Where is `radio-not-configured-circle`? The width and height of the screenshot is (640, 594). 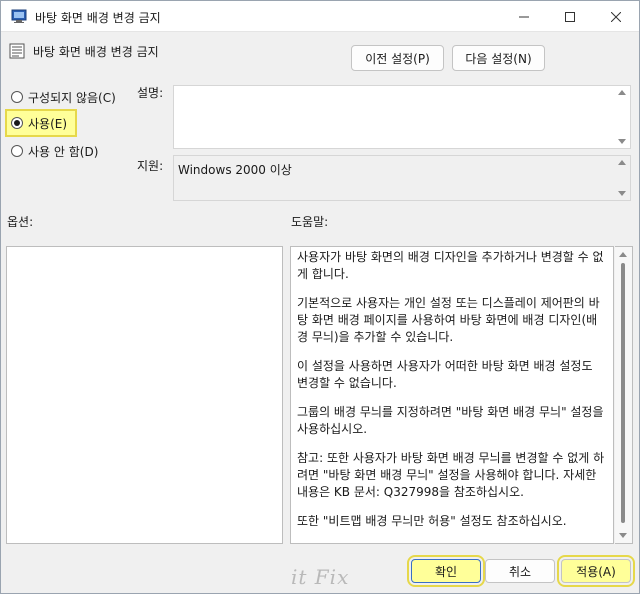 radio-not-configured-circle is located at coordinates (17, 97).